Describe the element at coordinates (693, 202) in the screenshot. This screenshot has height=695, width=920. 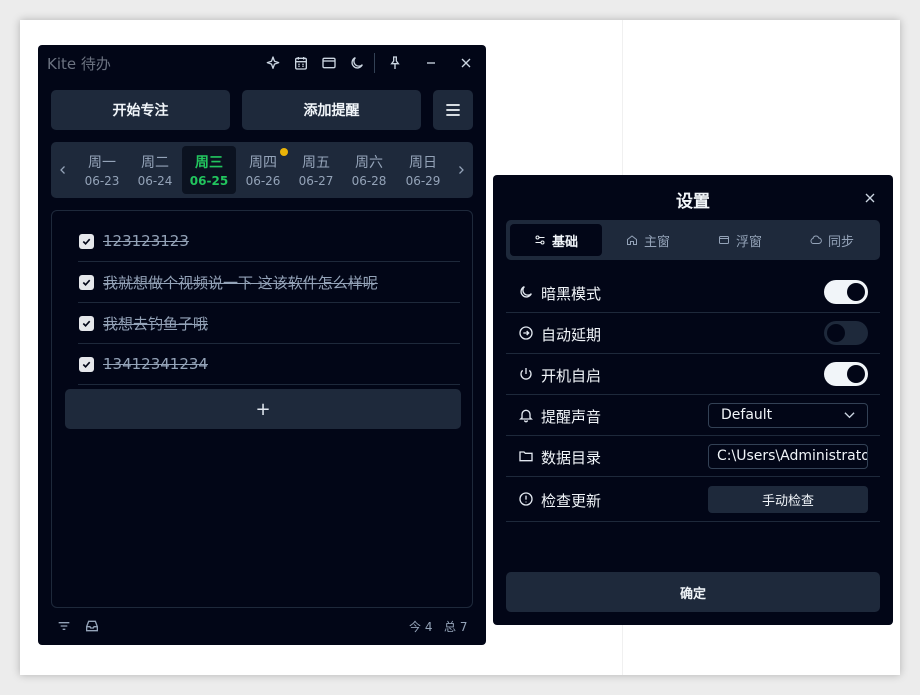
I see `settings-title: 设置` at that location.